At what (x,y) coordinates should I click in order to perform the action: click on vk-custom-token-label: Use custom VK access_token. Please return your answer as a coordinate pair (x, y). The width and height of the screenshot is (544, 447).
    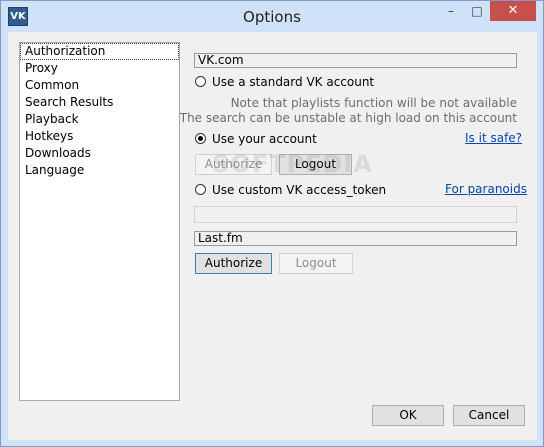
    Looking at the image, I should click on (299, 190).